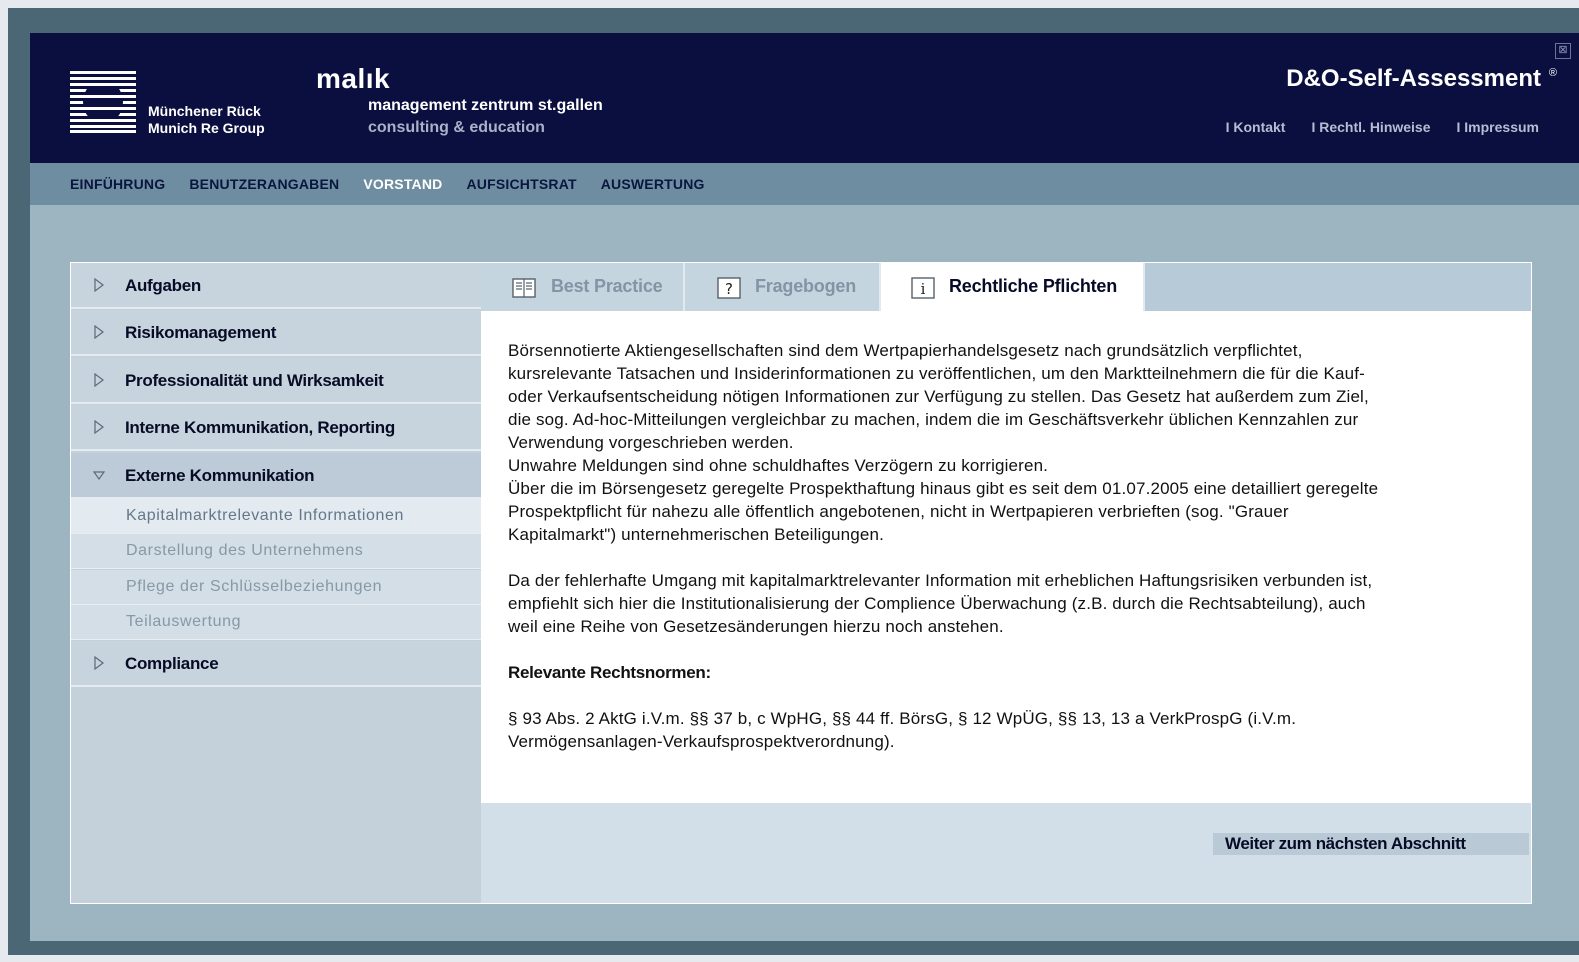 The height and width of the screenshot is (962, 1579). I want to click on tab-best-practice: Best Practice, so click(583, 287).